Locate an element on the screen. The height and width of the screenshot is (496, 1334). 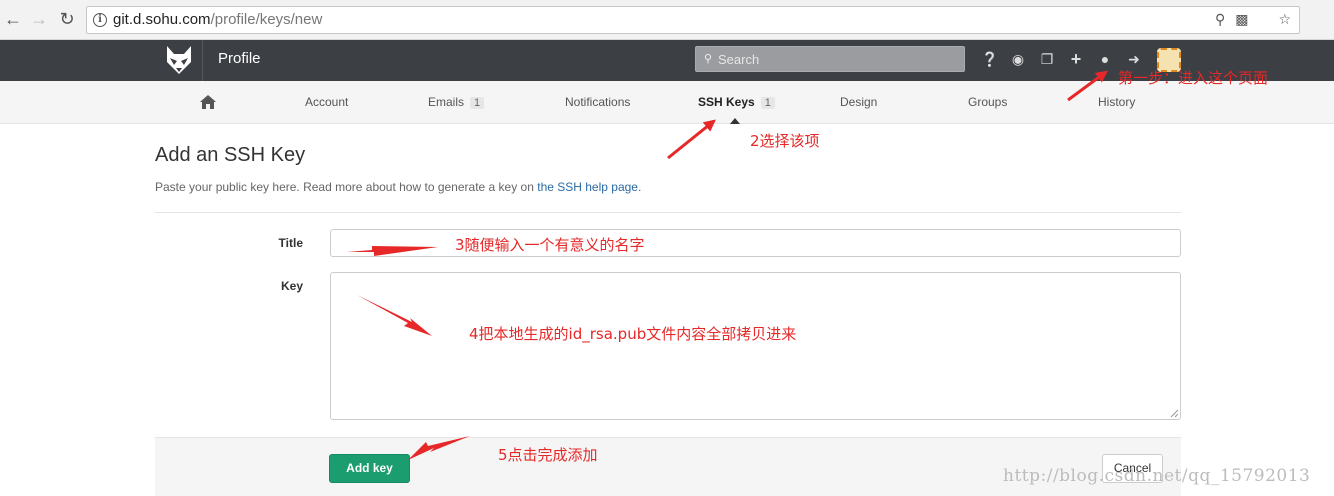
tab-history: History is located at coordinates (1116, 102).